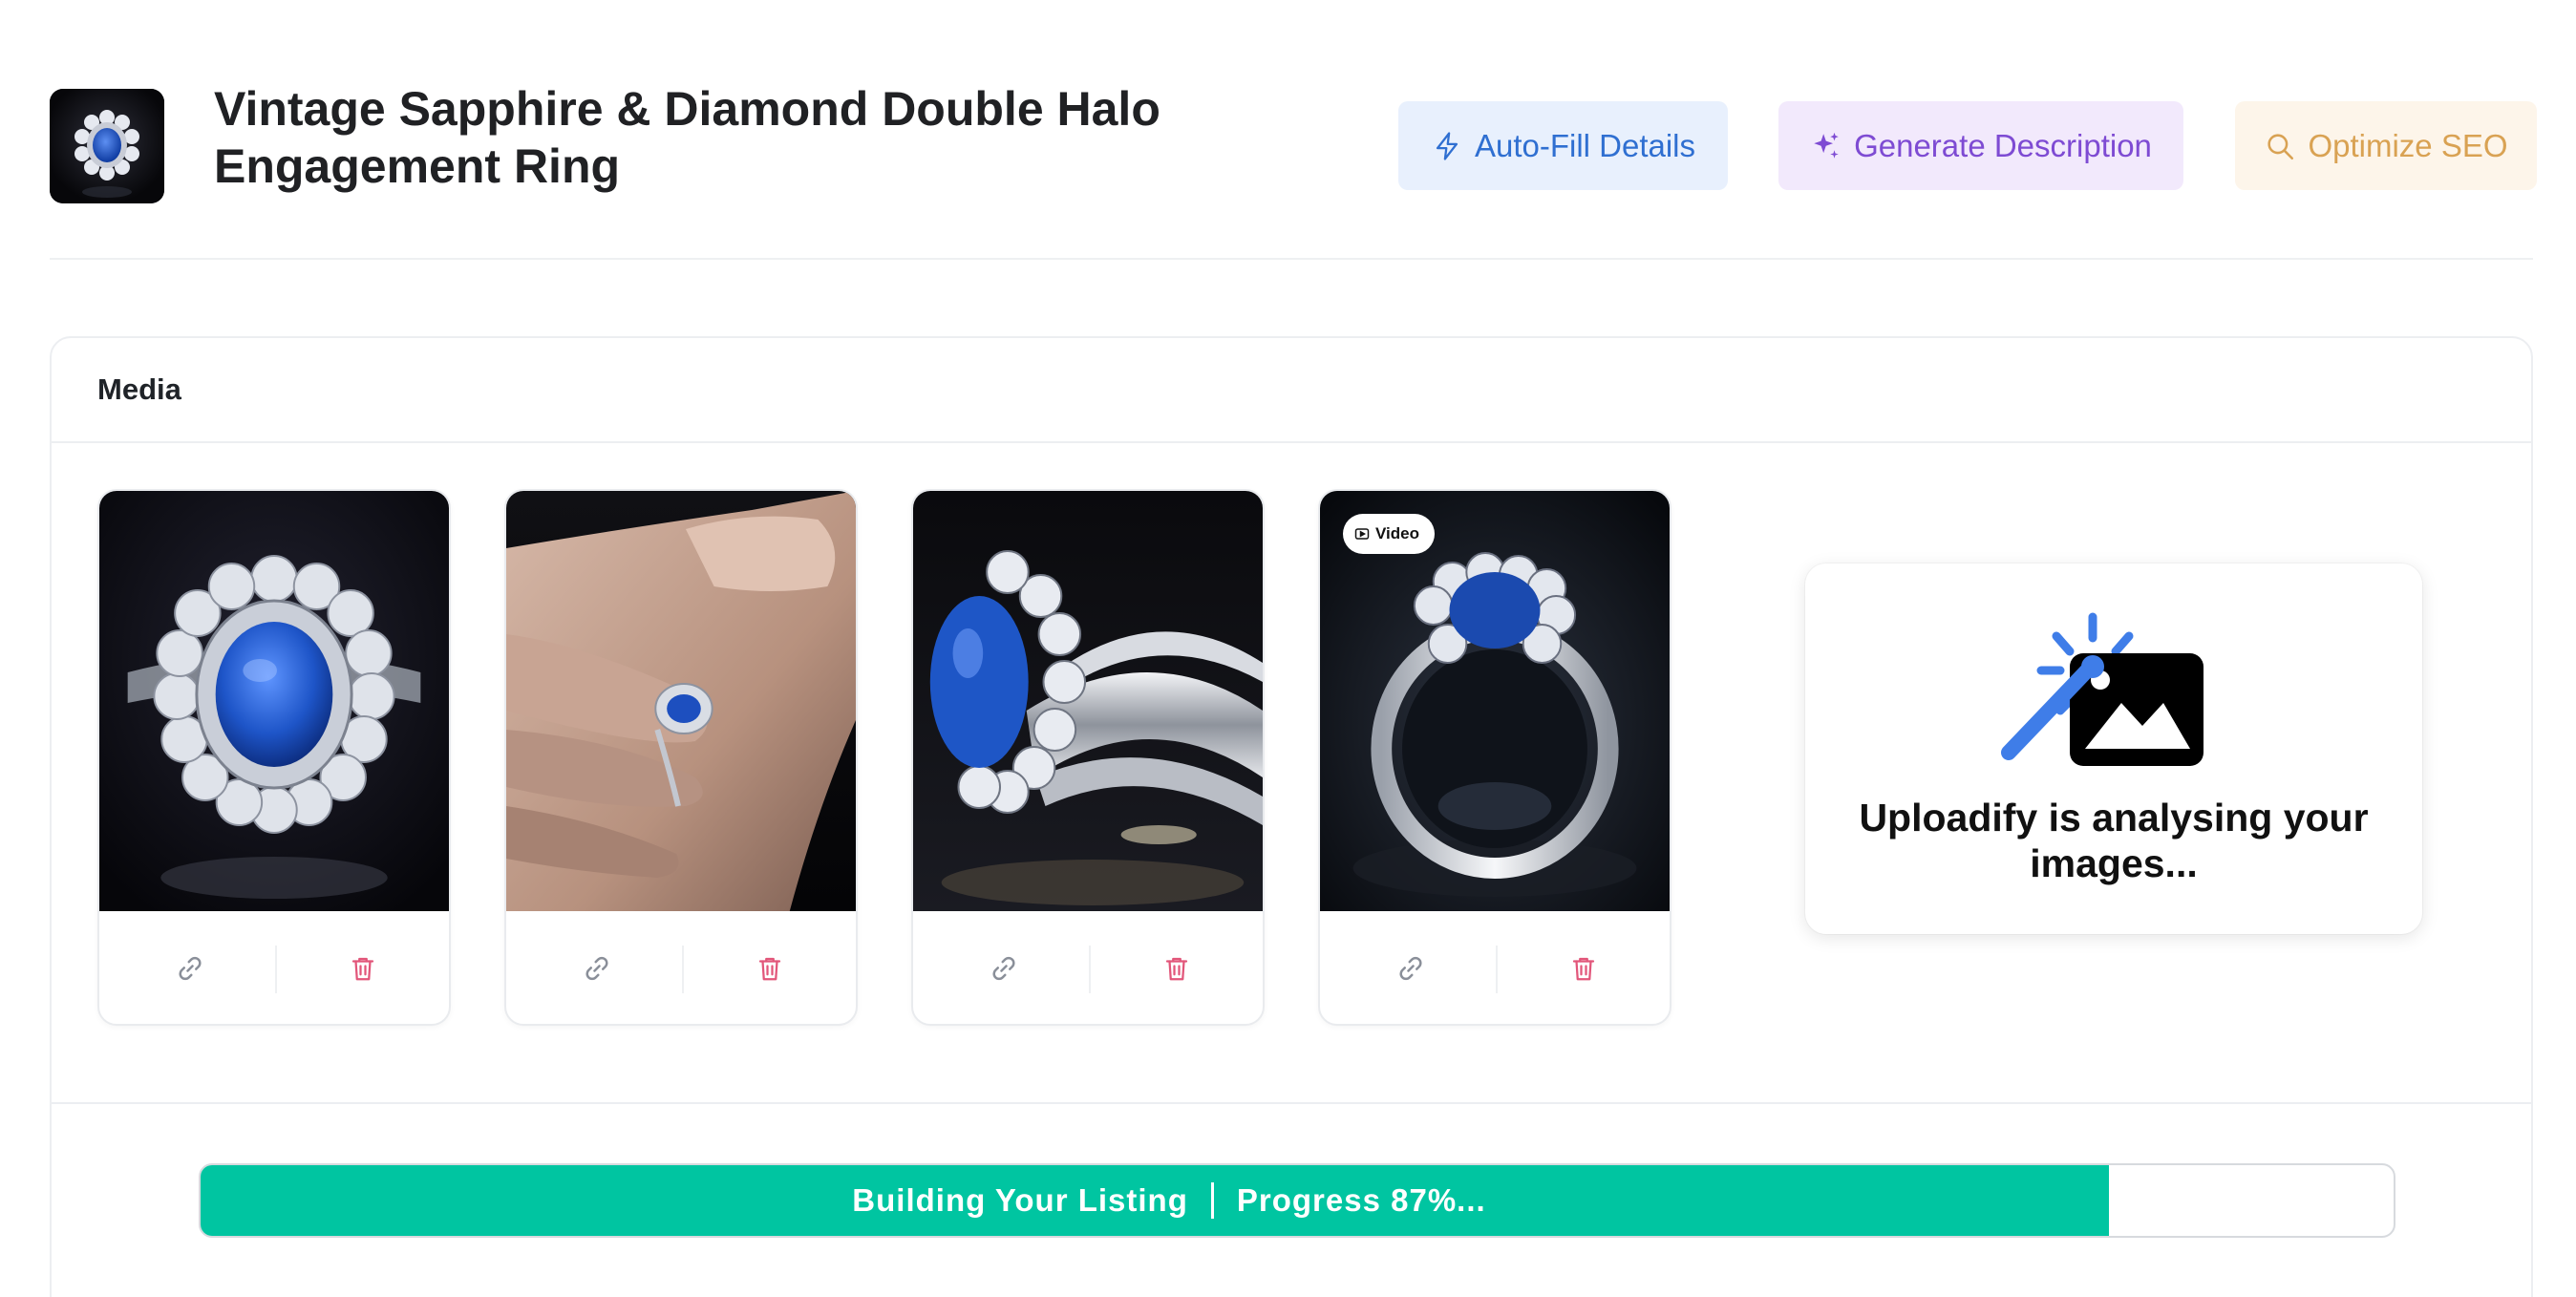 The image size is (2576, 1297). I want to click on sparkles-icon, so click(1826, 145).